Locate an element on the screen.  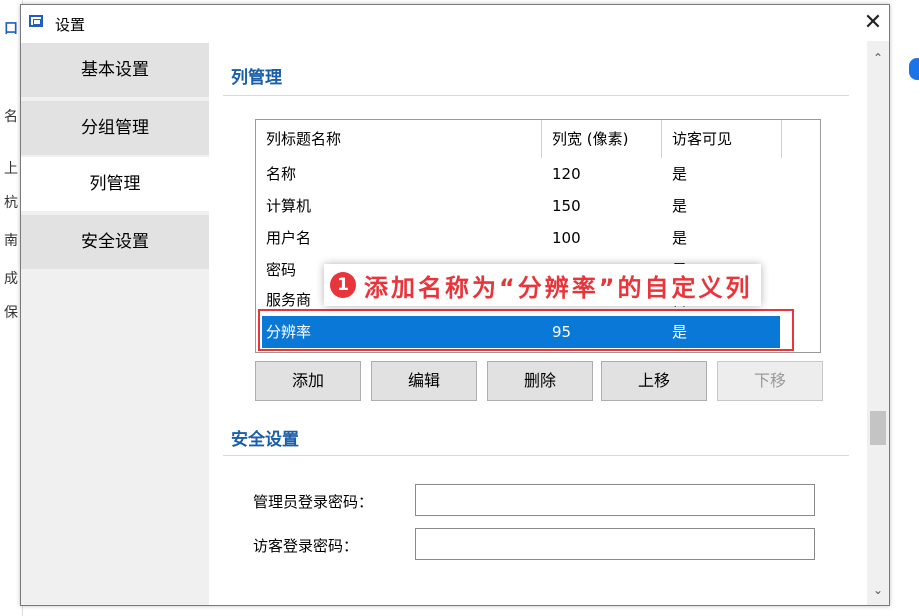
header-guest-visible: 访客可见 is located at coordinates (722, 139).